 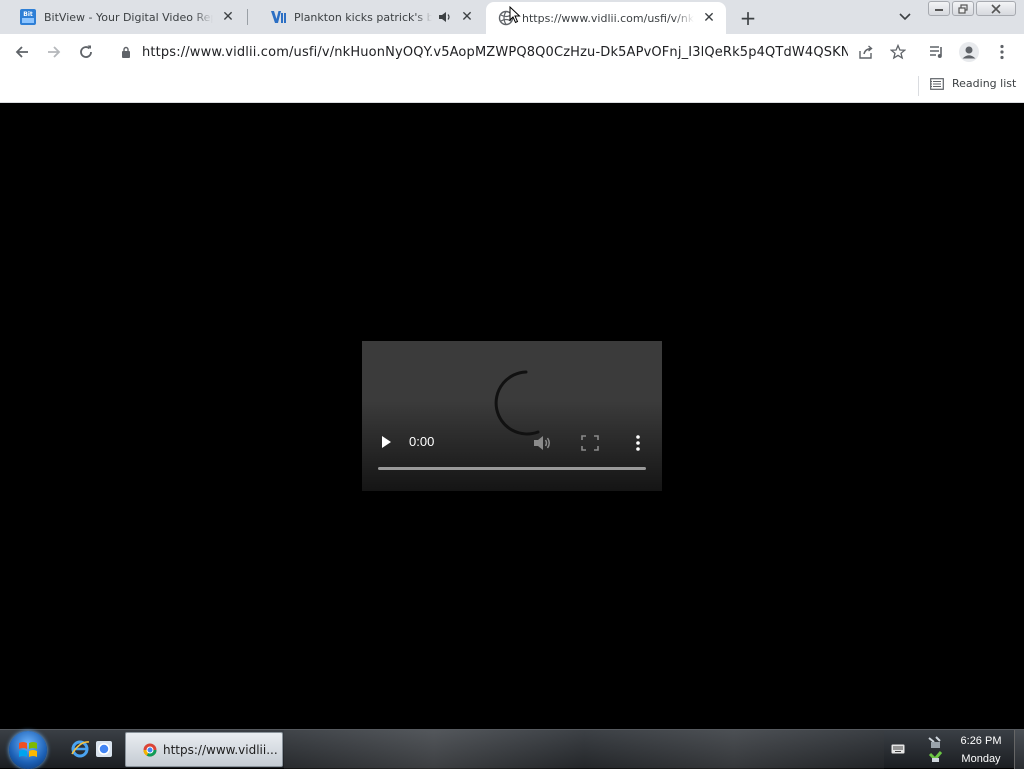 What do you see at coordinates (939, 8) in the screenshot?
I see `minimize-icon` at bounding box center [939, 8].